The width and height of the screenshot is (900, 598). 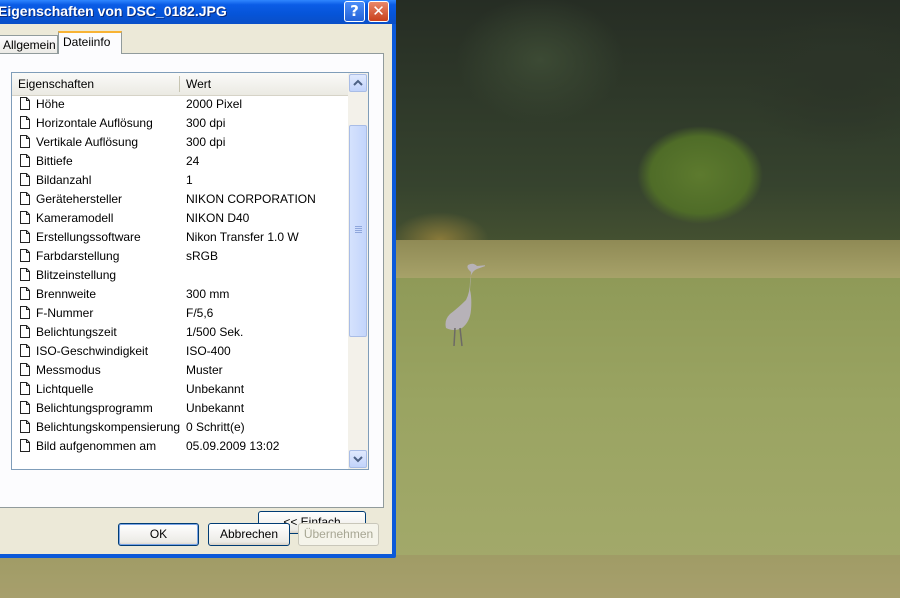 What do you see at coordinates (76, 332) in the screenshot?
I see `property-name: Belichtungszeit` at bounding box center [76, 332].